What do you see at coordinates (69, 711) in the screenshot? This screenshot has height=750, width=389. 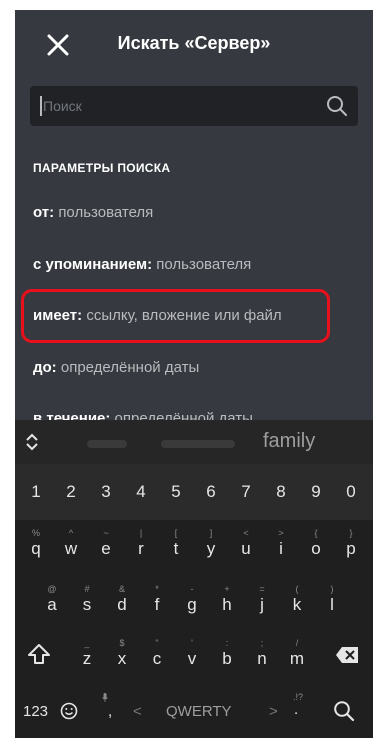 I see `emoji-icon` at bounding box center [69, 711].